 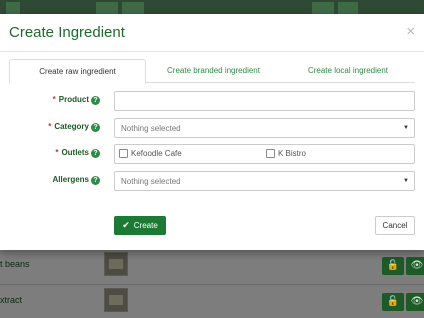 I want to click on modal-title: Create Ingredient, so click(x=67, y=32).